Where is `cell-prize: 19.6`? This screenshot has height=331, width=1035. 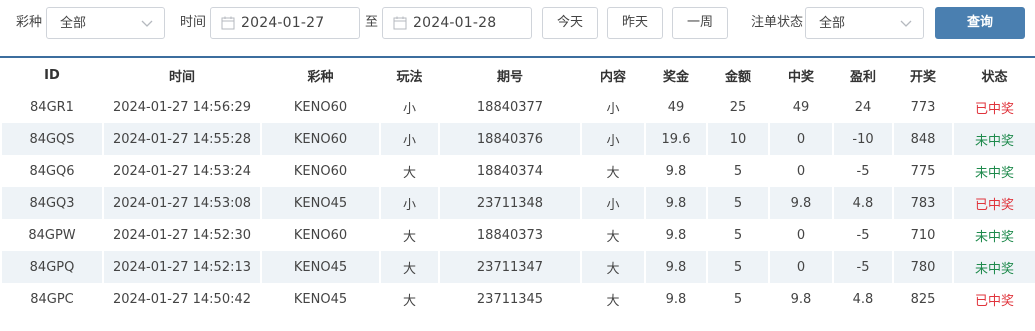
cell-prize: 19.6 is located at coordinates (676, 139).